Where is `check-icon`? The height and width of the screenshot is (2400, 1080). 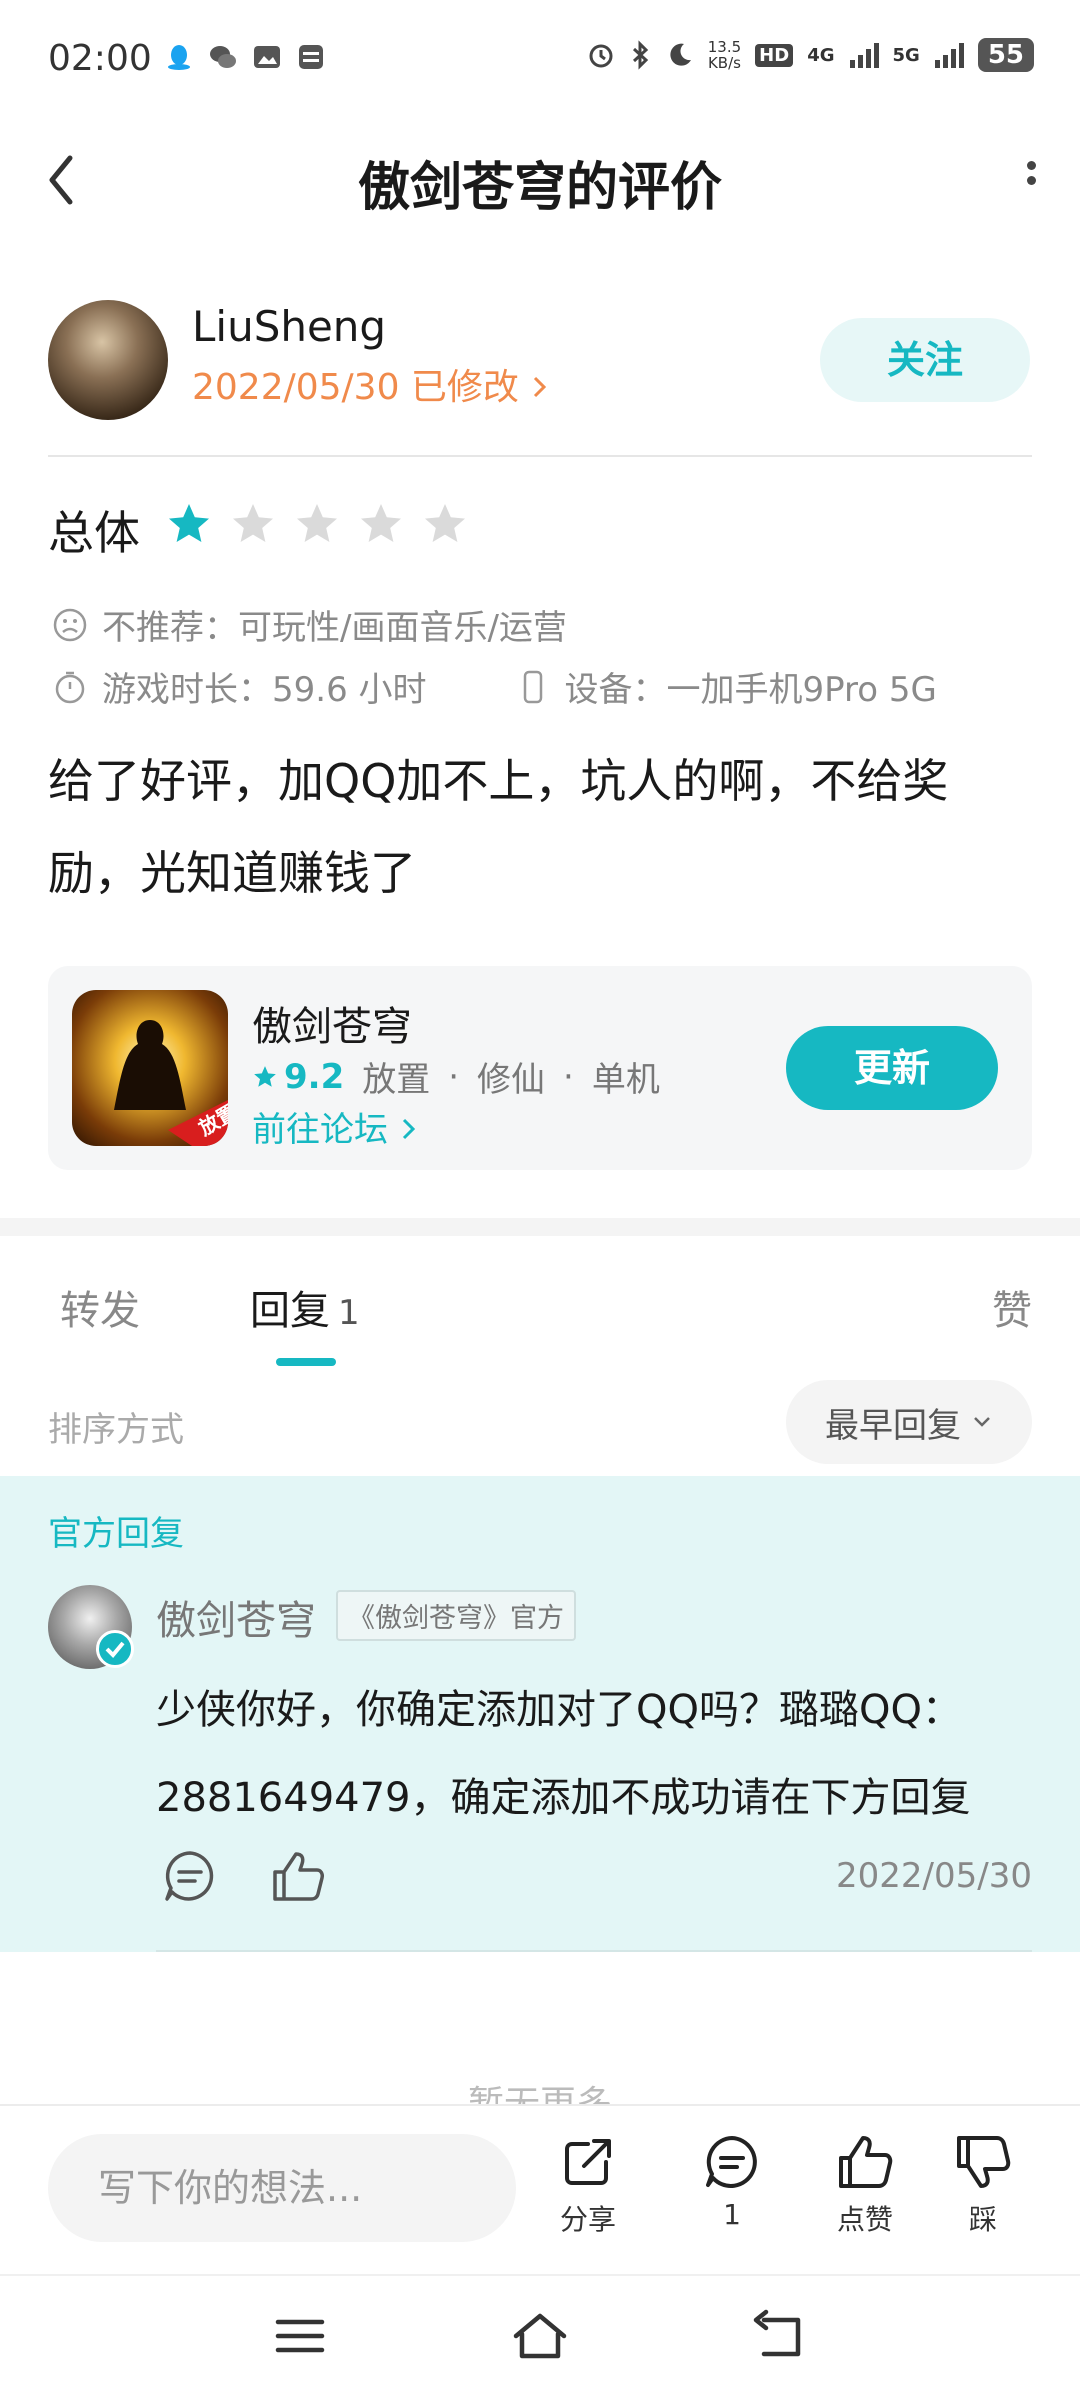
check-icon is located at coordinates (115, 1649).